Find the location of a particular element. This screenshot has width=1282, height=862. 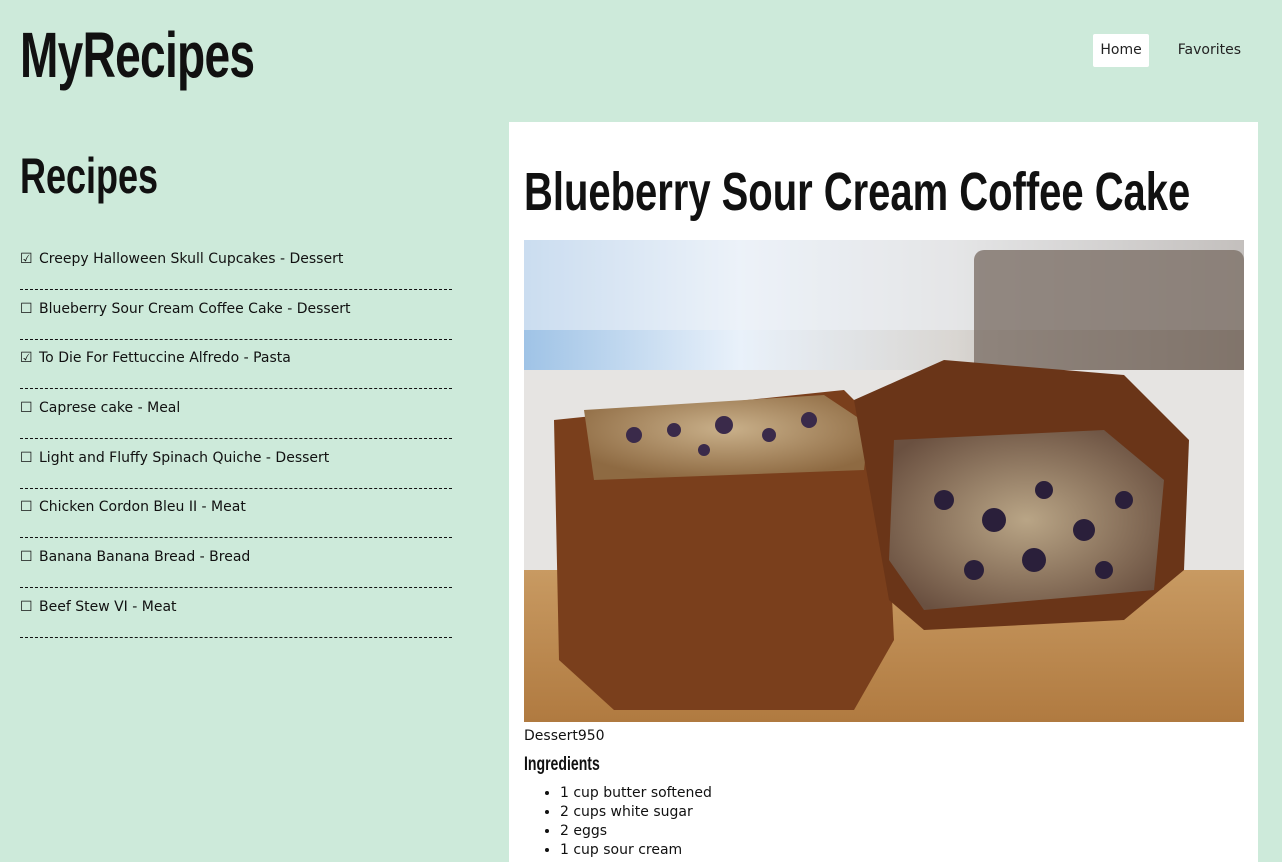

recipe-list-item: ☐ Caprese cake - Meal is located at coordinates (236, 415).